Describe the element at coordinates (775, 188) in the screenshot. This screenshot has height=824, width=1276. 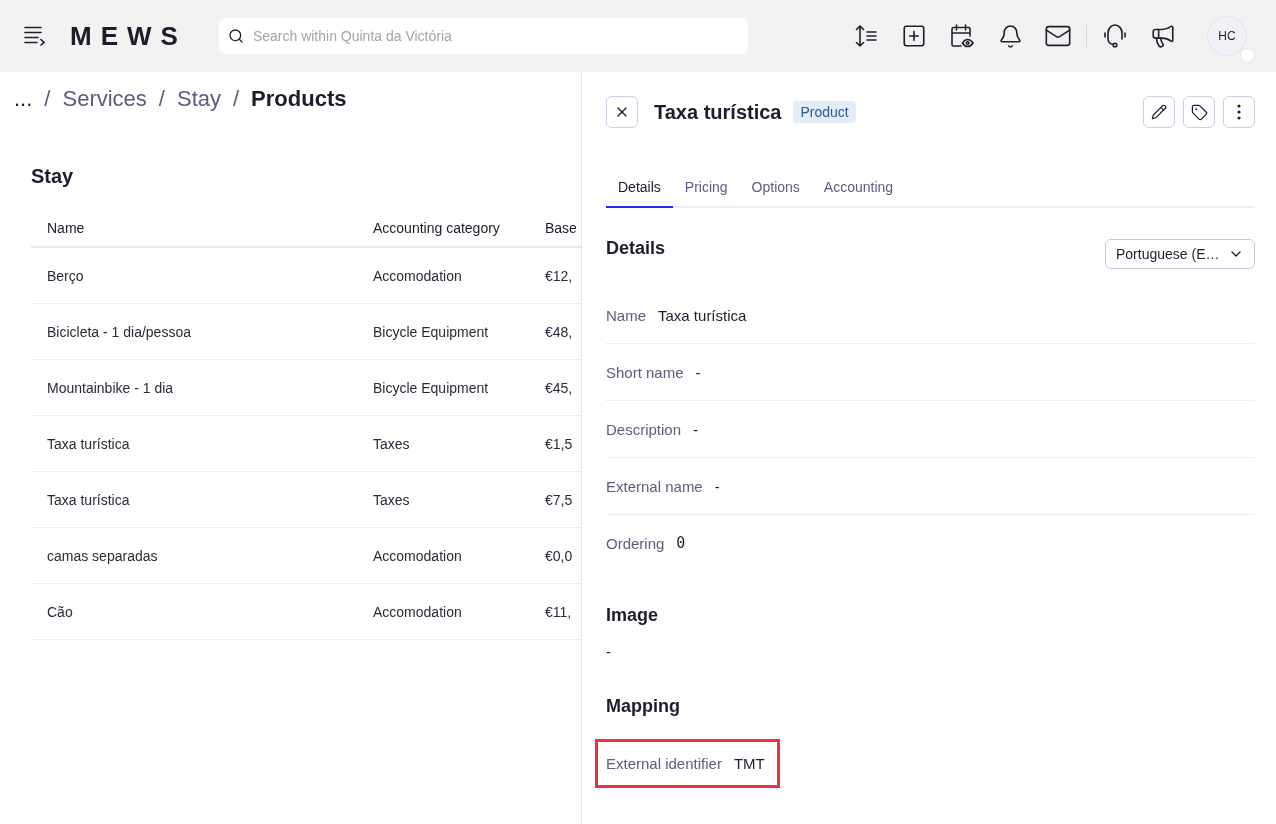
I see `tab: Options` at that location.